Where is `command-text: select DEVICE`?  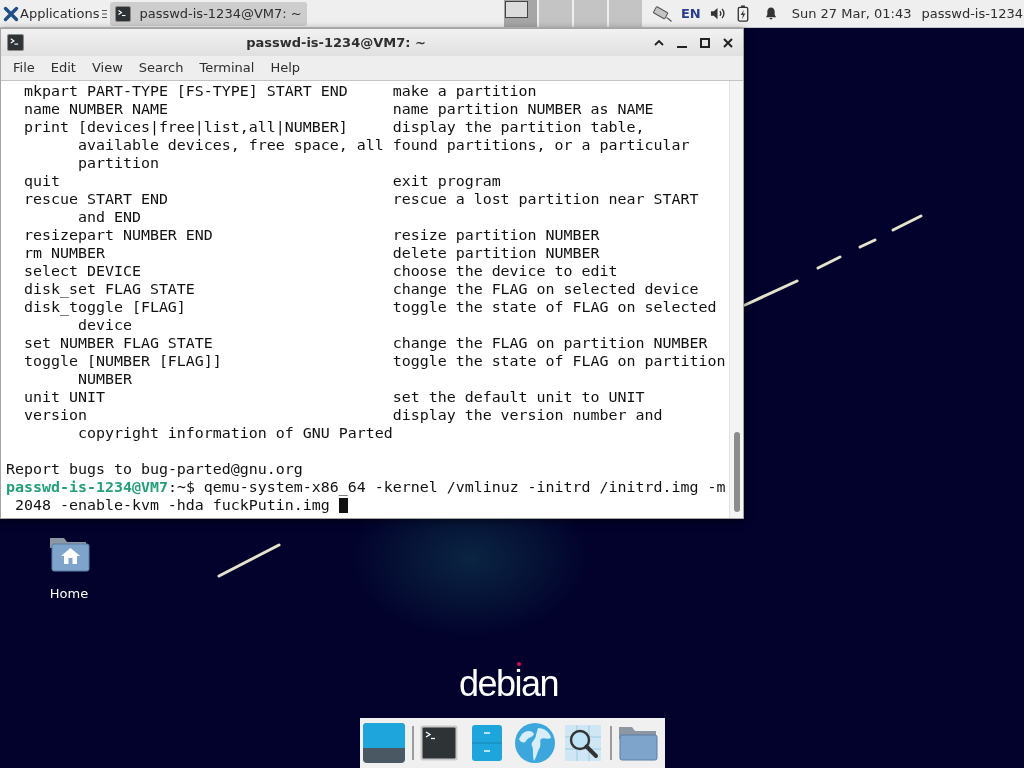 command-text: select DEVICE is located at coordinates (82, 271).